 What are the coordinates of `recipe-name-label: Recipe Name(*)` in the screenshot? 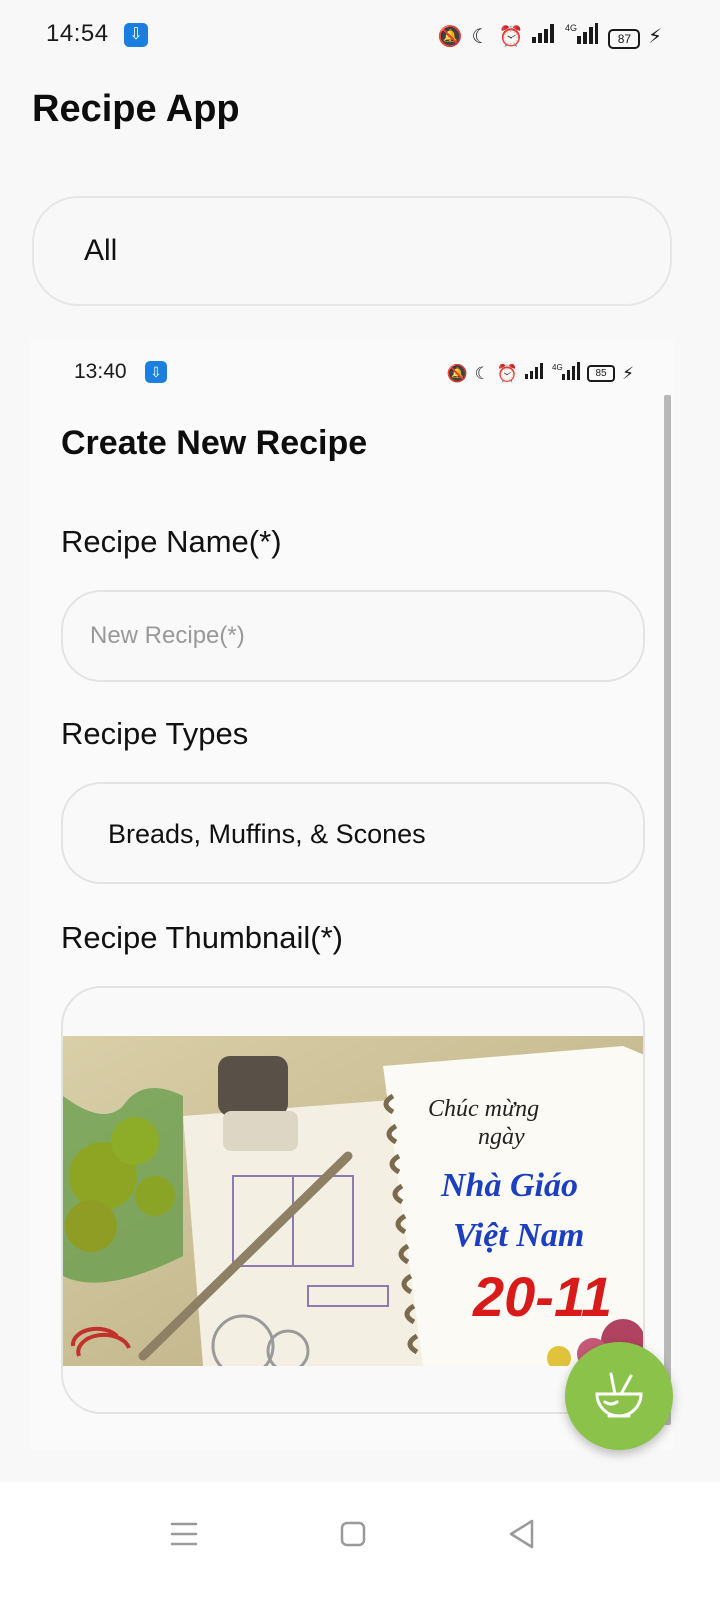 It's located at (171, 541).